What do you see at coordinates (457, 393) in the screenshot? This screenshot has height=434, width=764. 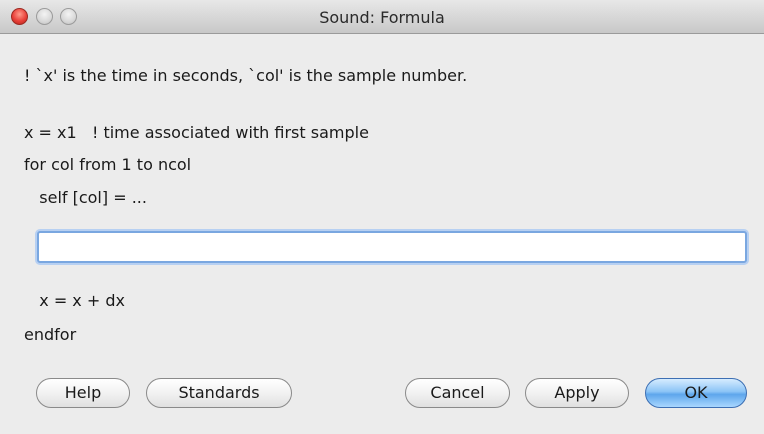 I see `cancel-button: Cancel` at bounding box center [457, 393].